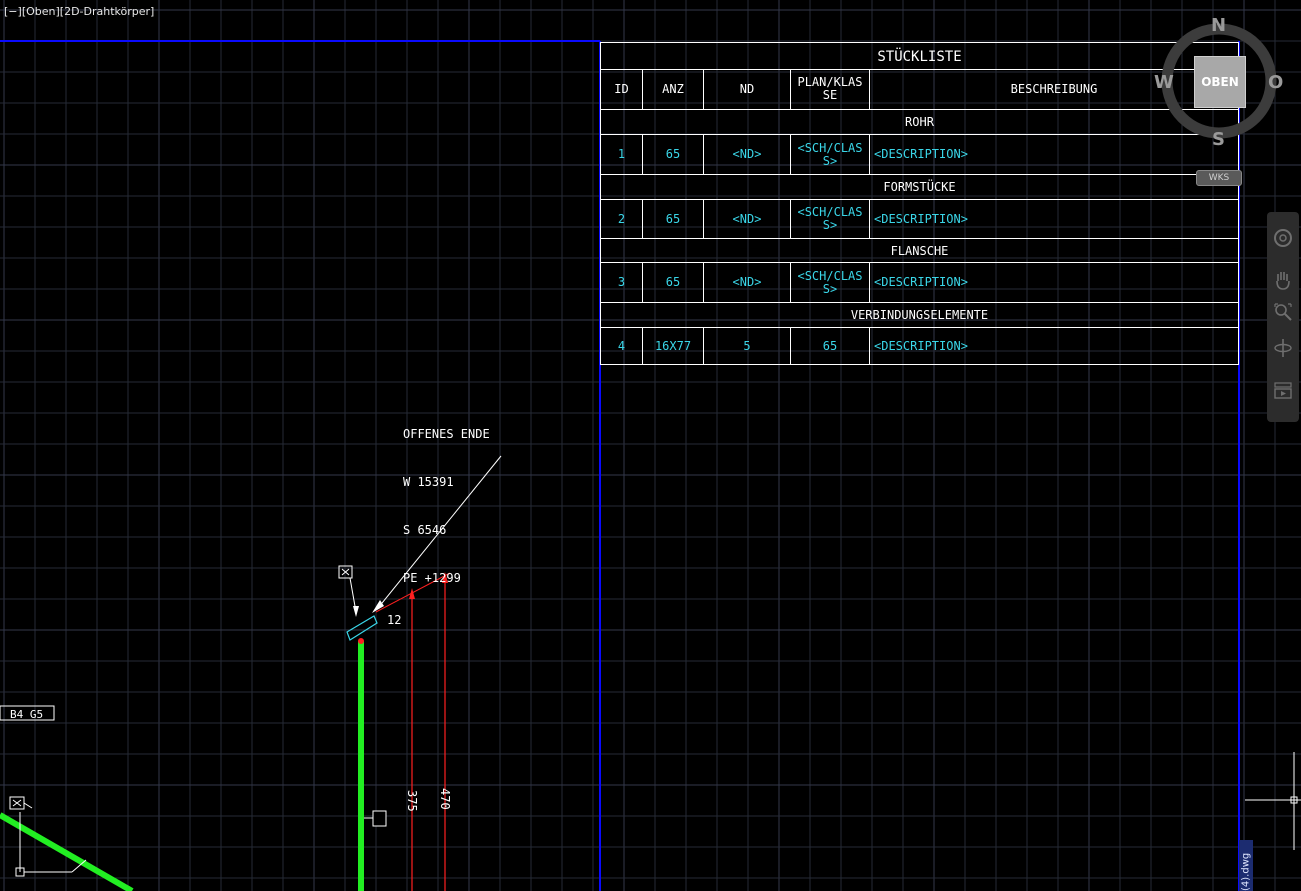 The width and height of the screenshot is (1301, 891). What do you see at coordinates (362, 628) in the screenshot?
I see `pipe-end-symbol` at bounding box center [362, 628].